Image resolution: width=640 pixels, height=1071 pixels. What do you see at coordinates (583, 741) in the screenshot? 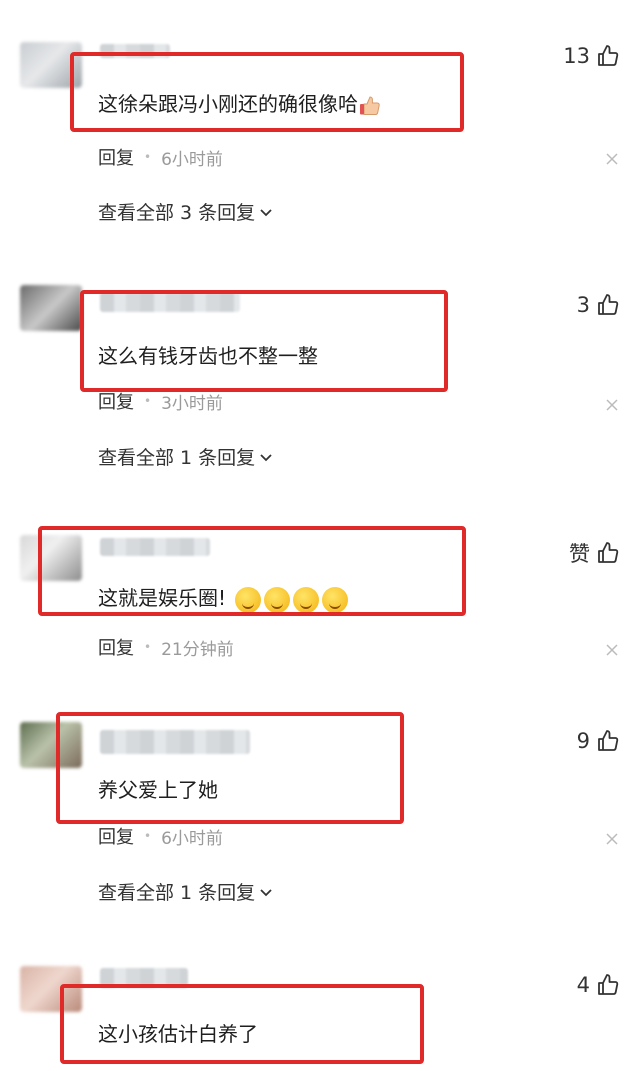
I see `like-count: 9` at bounding box center [583, 741].